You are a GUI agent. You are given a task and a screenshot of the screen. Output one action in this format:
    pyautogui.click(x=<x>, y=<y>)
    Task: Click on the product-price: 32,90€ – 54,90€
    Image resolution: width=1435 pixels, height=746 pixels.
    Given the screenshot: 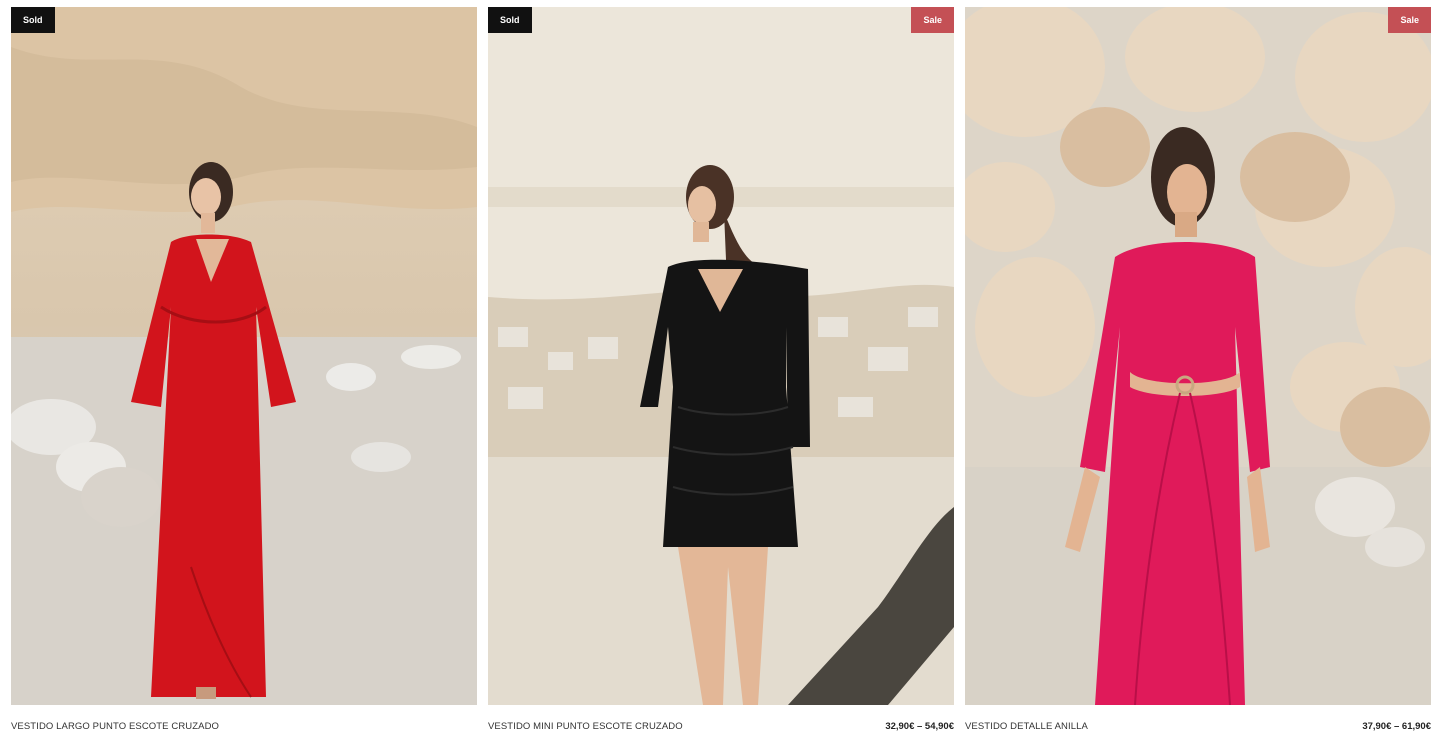 What is the action you would take?
    pyautogui.click(x=919, y=726)
    